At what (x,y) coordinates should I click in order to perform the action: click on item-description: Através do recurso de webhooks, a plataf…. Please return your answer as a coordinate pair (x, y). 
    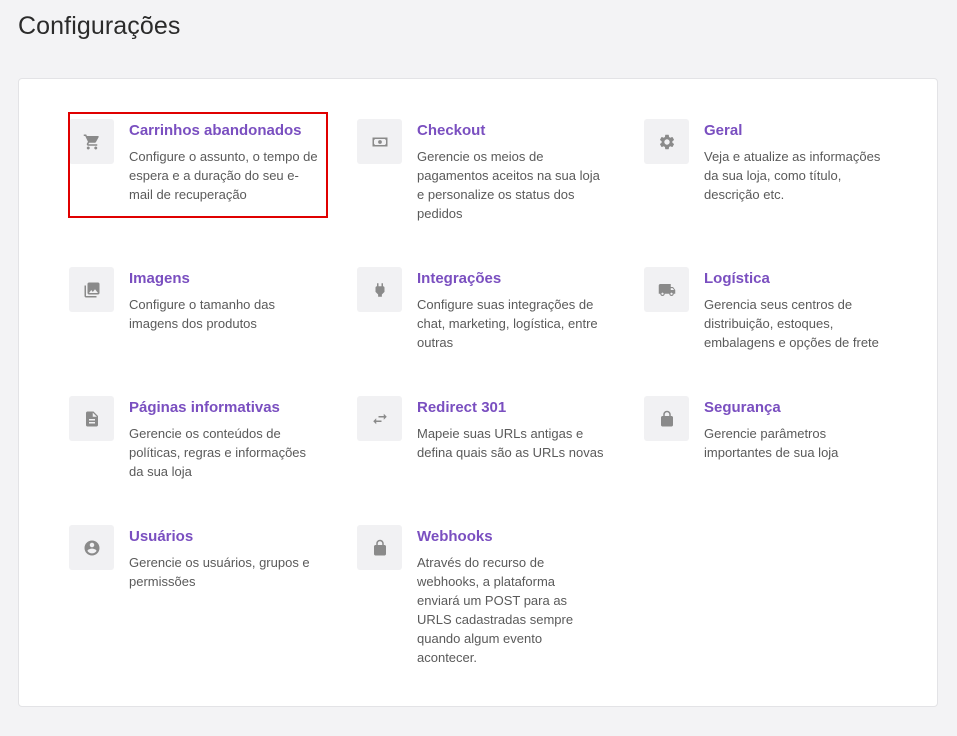
    Looking at the image, I should click on (495, 610).